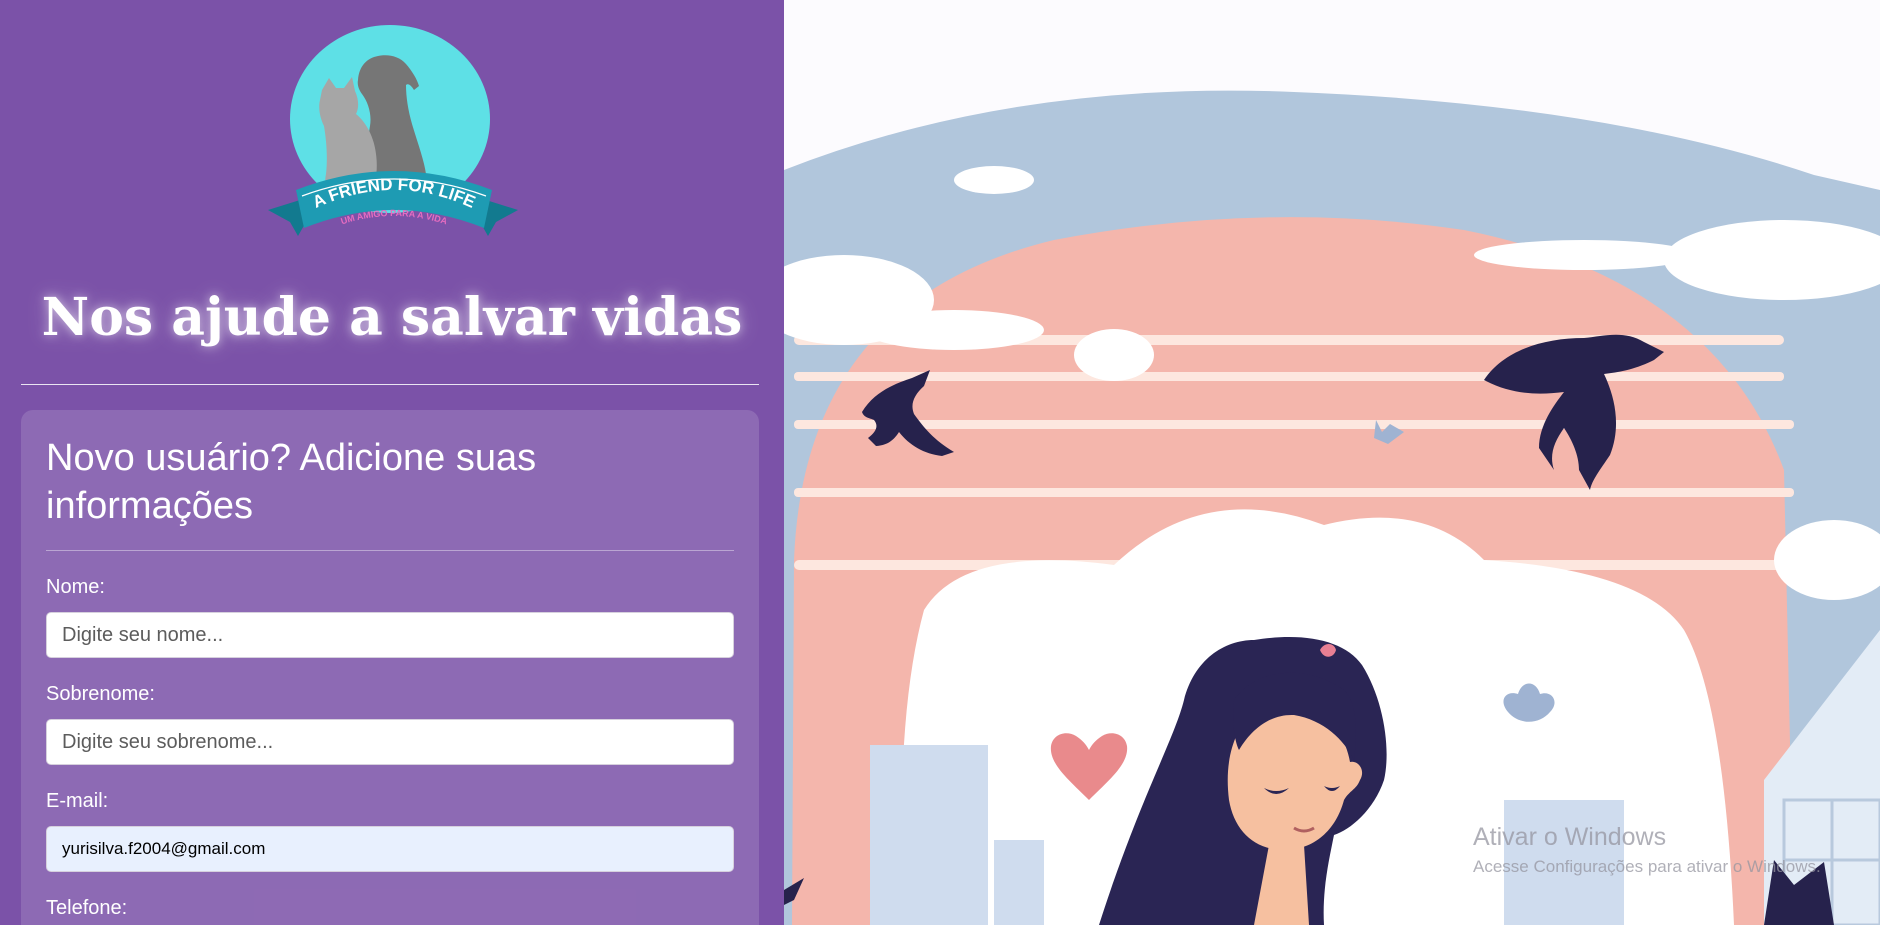 This screenshot has width=1880, height=925. Describe the element at coordinates (1570, 837) in the screenshot. I see `windows-activation-title: Ativar o Windows` at that location.